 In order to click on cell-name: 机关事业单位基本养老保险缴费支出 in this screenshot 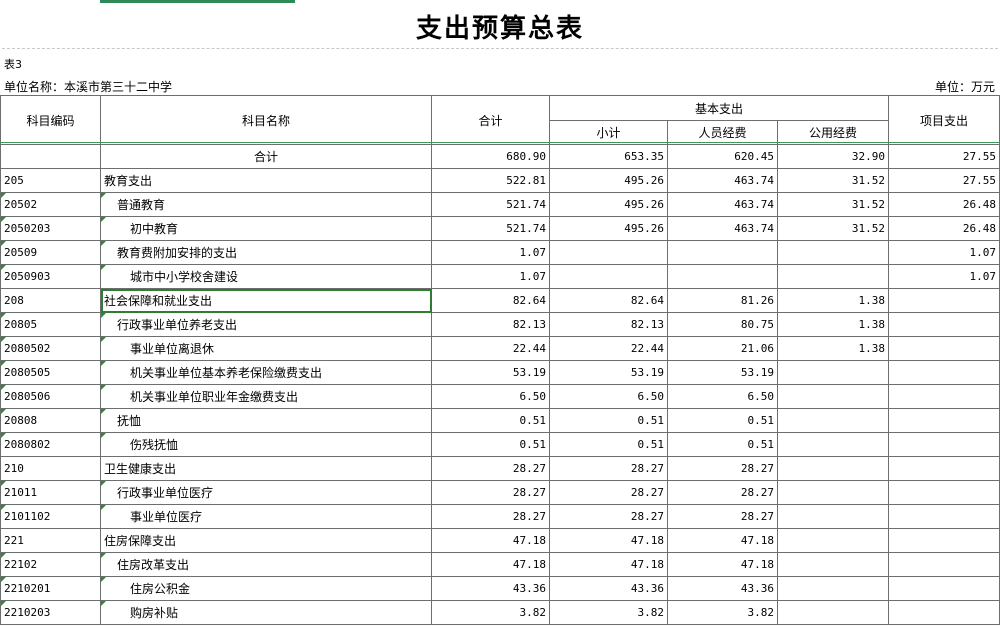, I will do `click(266, 372)`.